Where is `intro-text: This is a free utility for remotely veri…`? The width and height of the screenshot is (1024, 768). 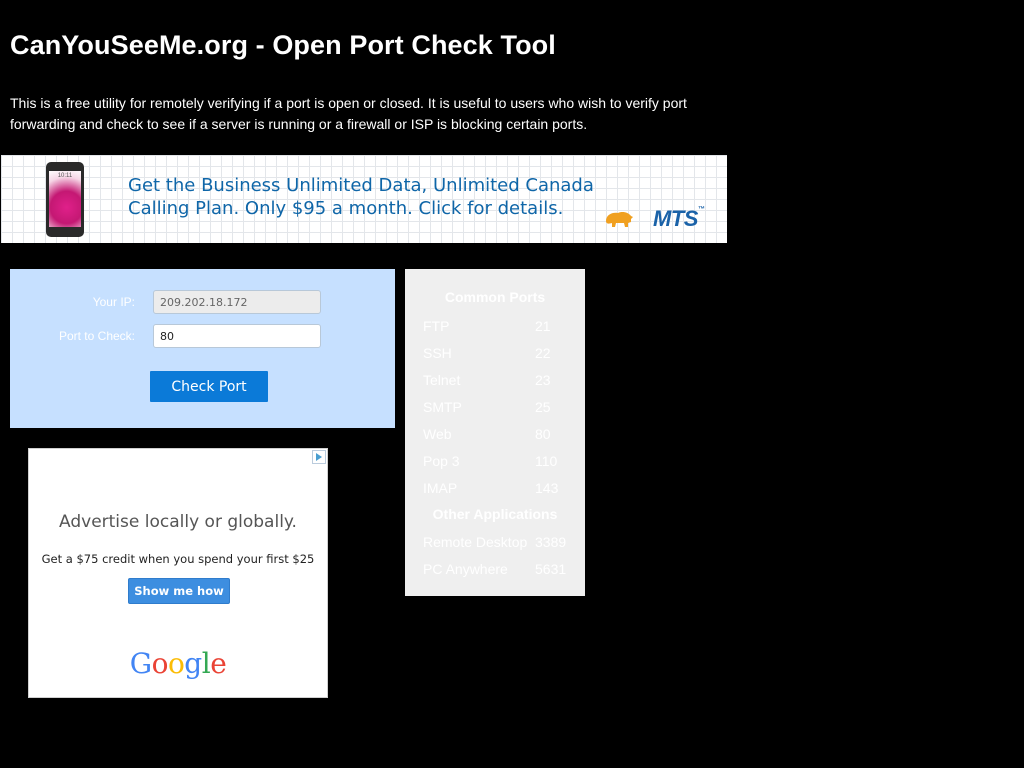 intro-text: This is a free utility for remotely veri… is located at coordinates (348, 113).